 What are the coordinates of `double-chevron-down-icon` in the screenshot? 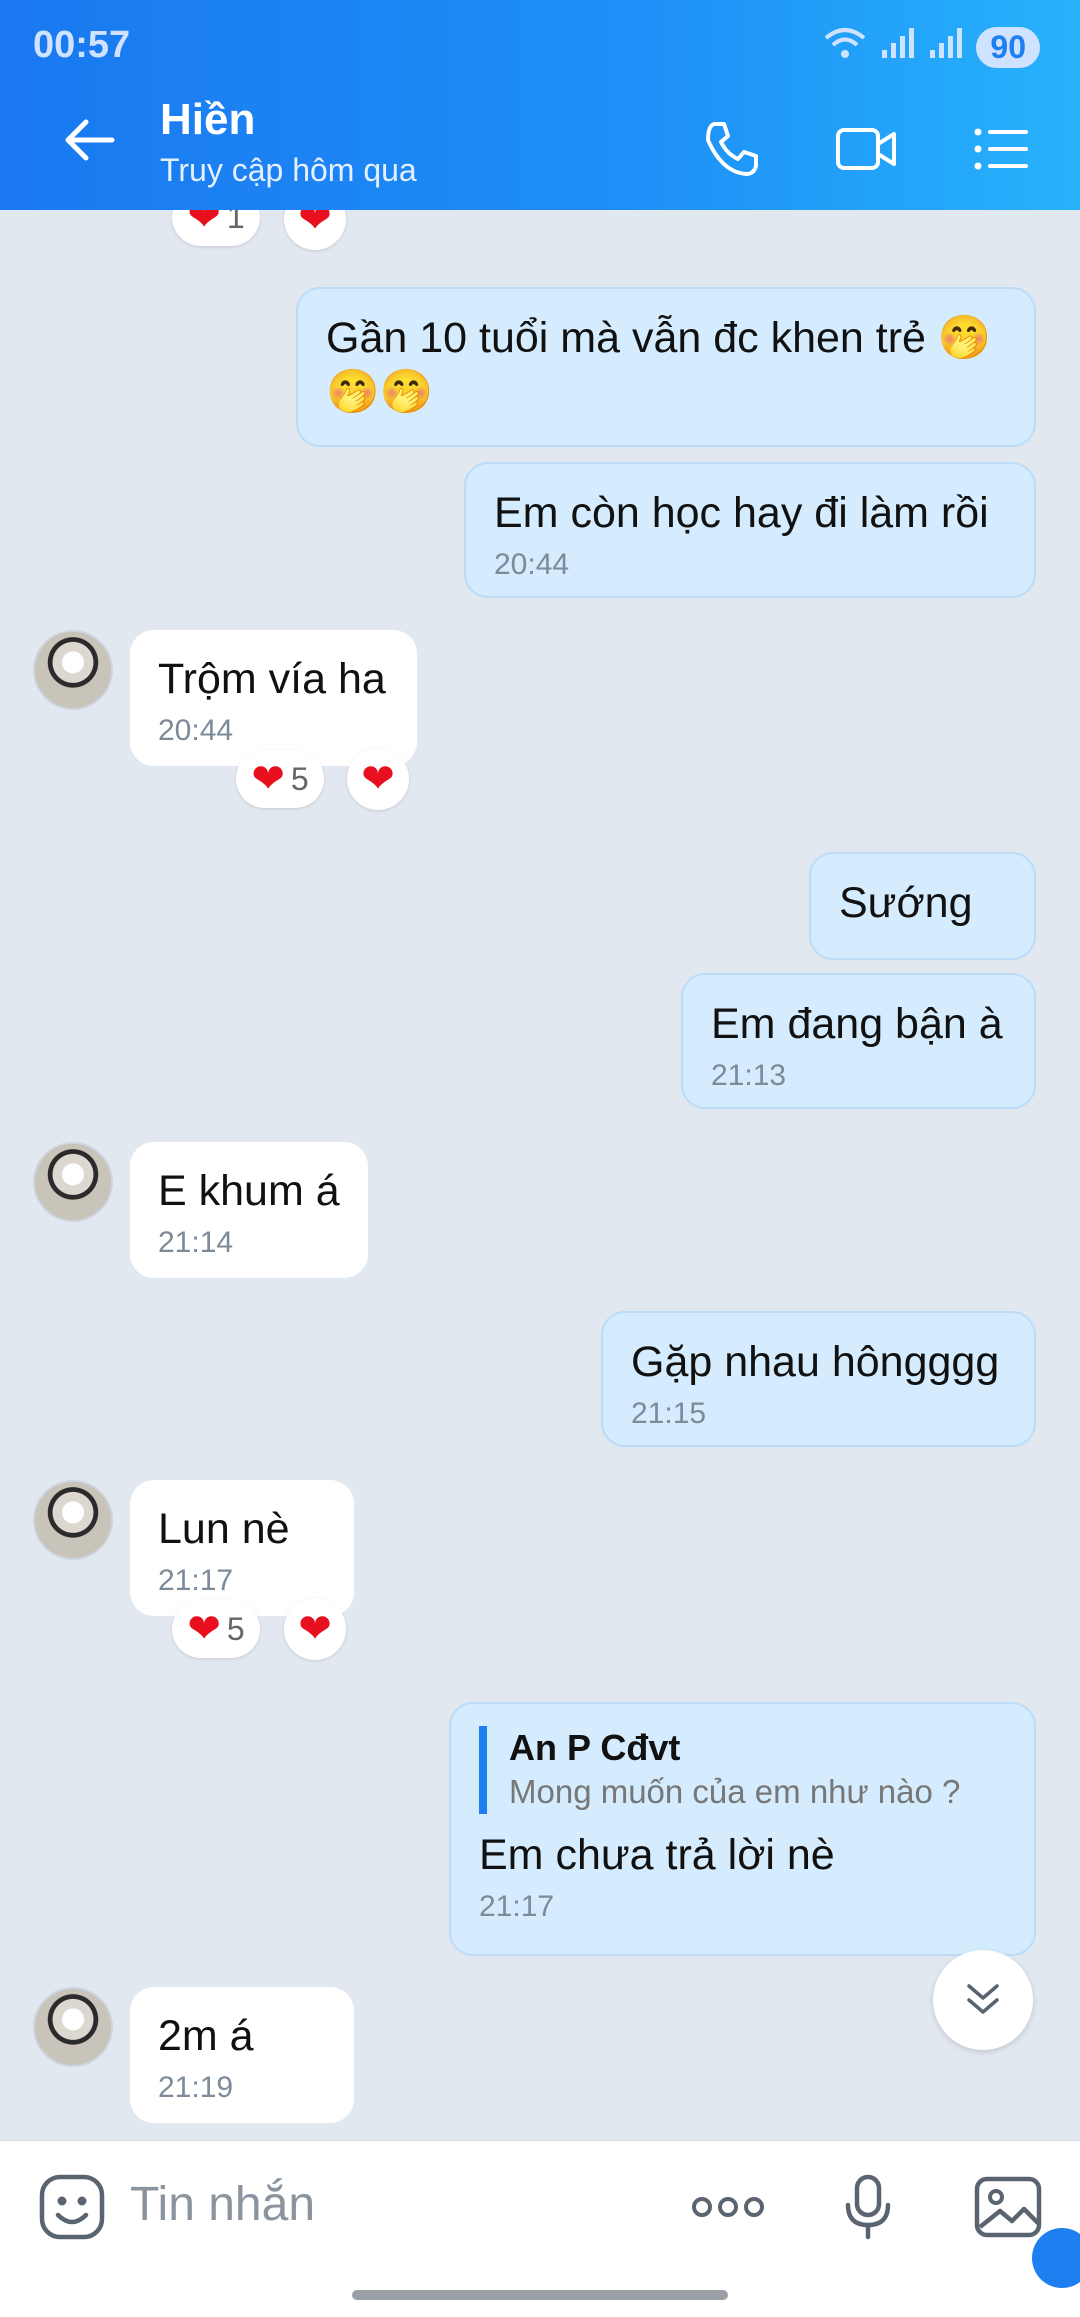 It's located at (983, 1999).